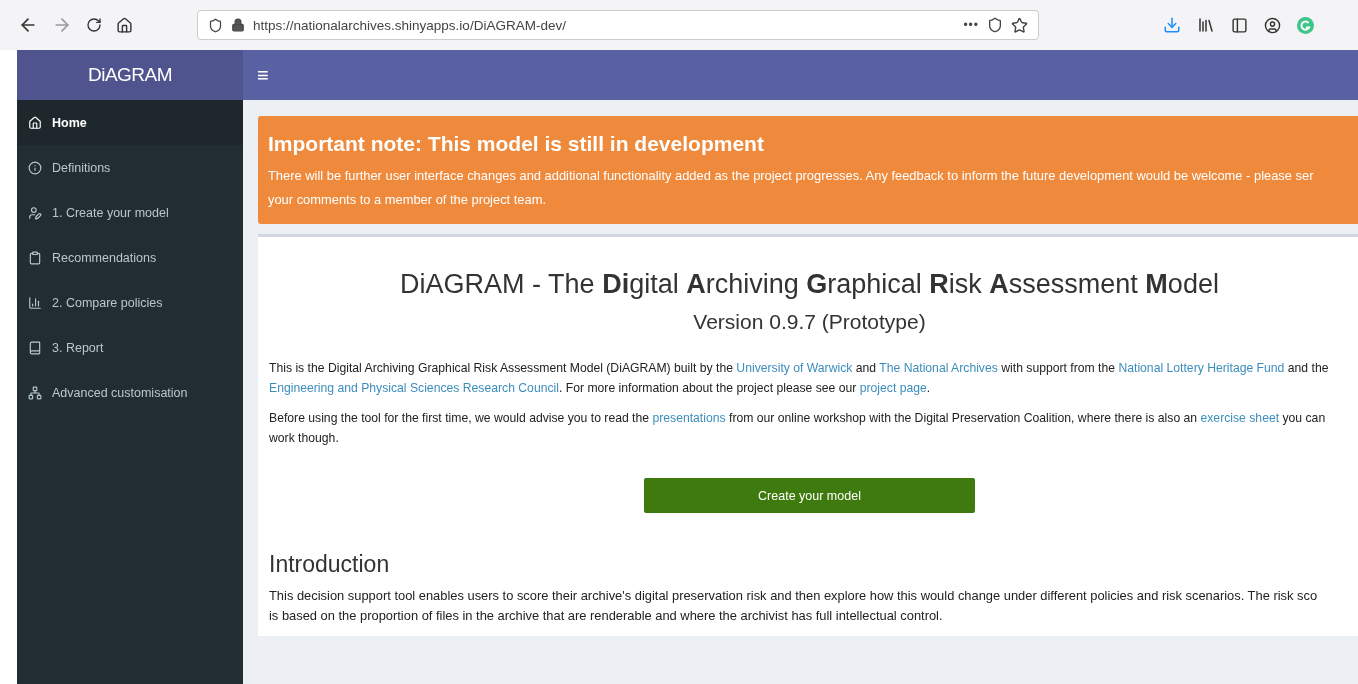  I want to click on text-link: project page, so click(893, 388).